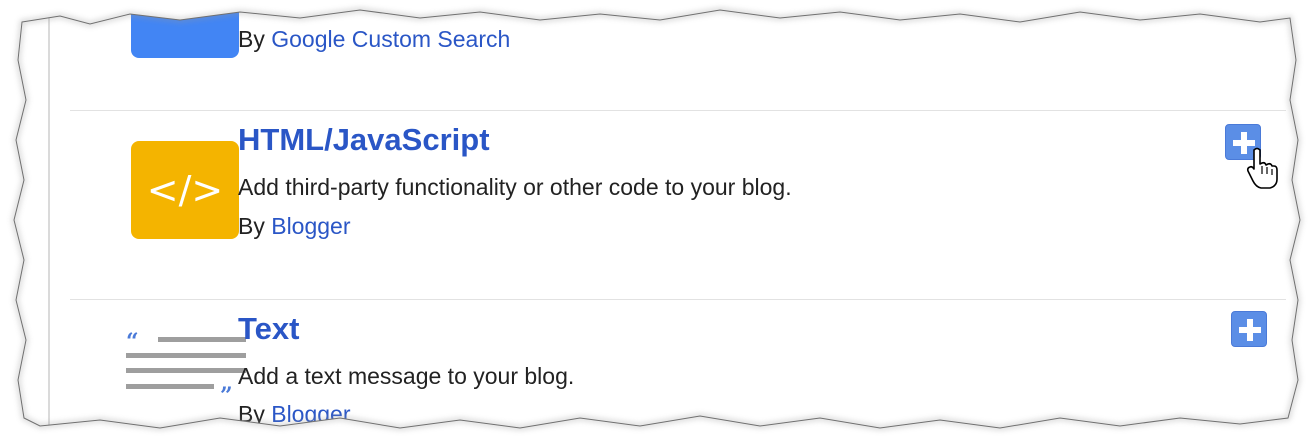  What do you see at coordinates (406, 376) in the screenshot?
I see `gadget-description: Add a text message to your blog.` at bounding box center [406, 376].